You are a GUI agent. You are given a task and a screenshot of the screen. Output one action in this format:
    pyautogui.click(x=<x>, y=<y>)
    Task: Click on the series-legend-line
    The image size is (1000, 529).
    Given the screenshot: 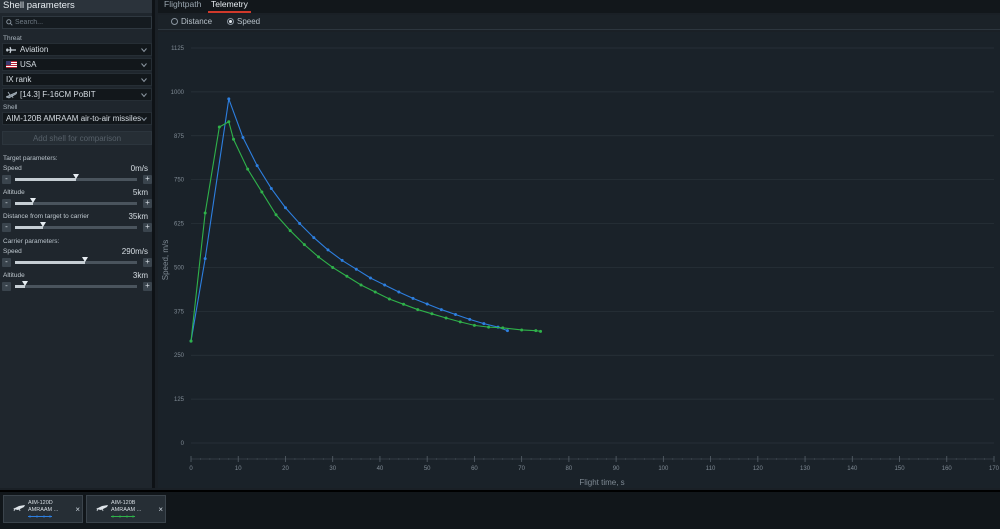 What is the action you would take?
    pyautogui.click(x=40, y=516)
    